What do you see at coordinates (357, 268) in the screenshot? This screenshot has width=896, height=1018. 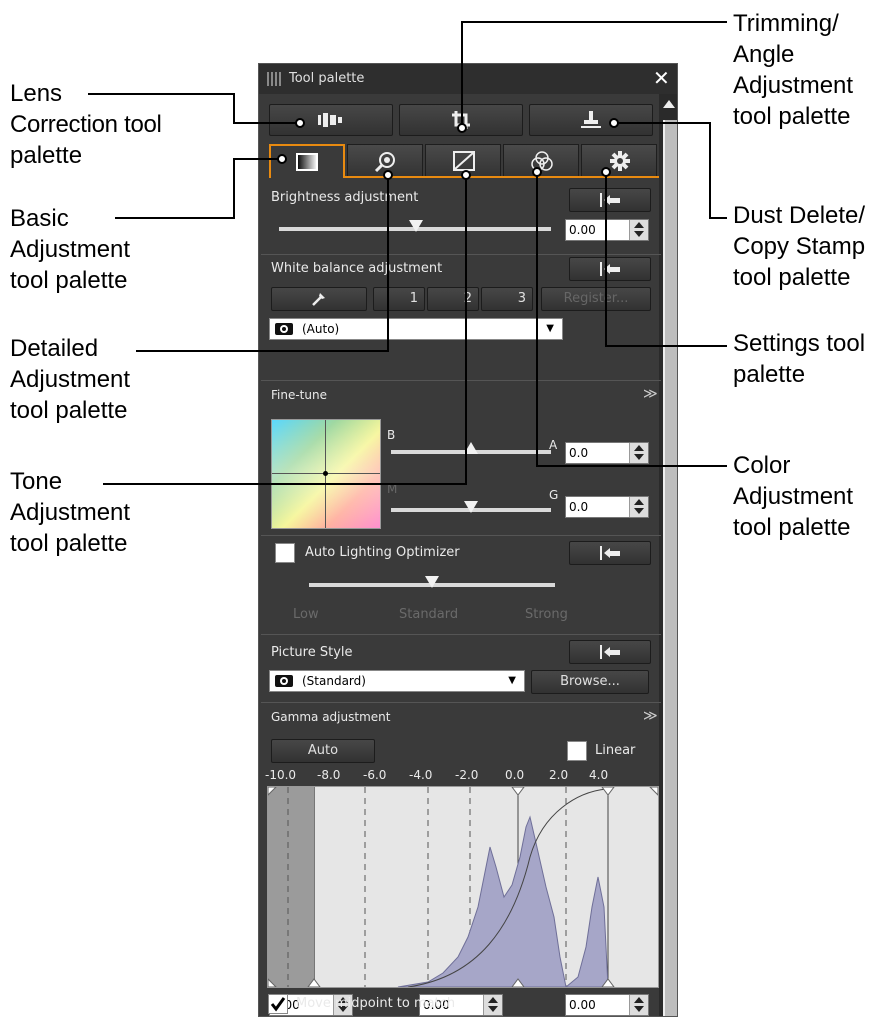 I see `white-balance-label: White balance adjustment` at bounding box center [357, 268].